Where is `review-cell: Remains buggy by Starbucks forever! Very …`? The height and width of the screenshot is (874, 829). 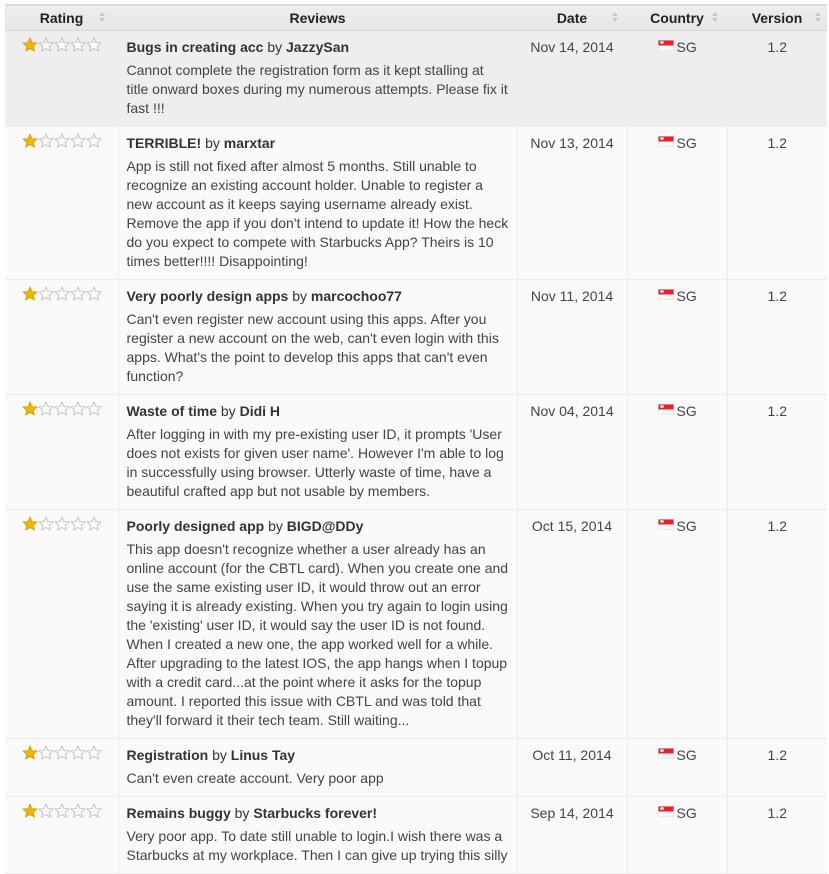
review-cell: Remains buggy by Starbucks forever! Very … is located at coordinates (318, 835).